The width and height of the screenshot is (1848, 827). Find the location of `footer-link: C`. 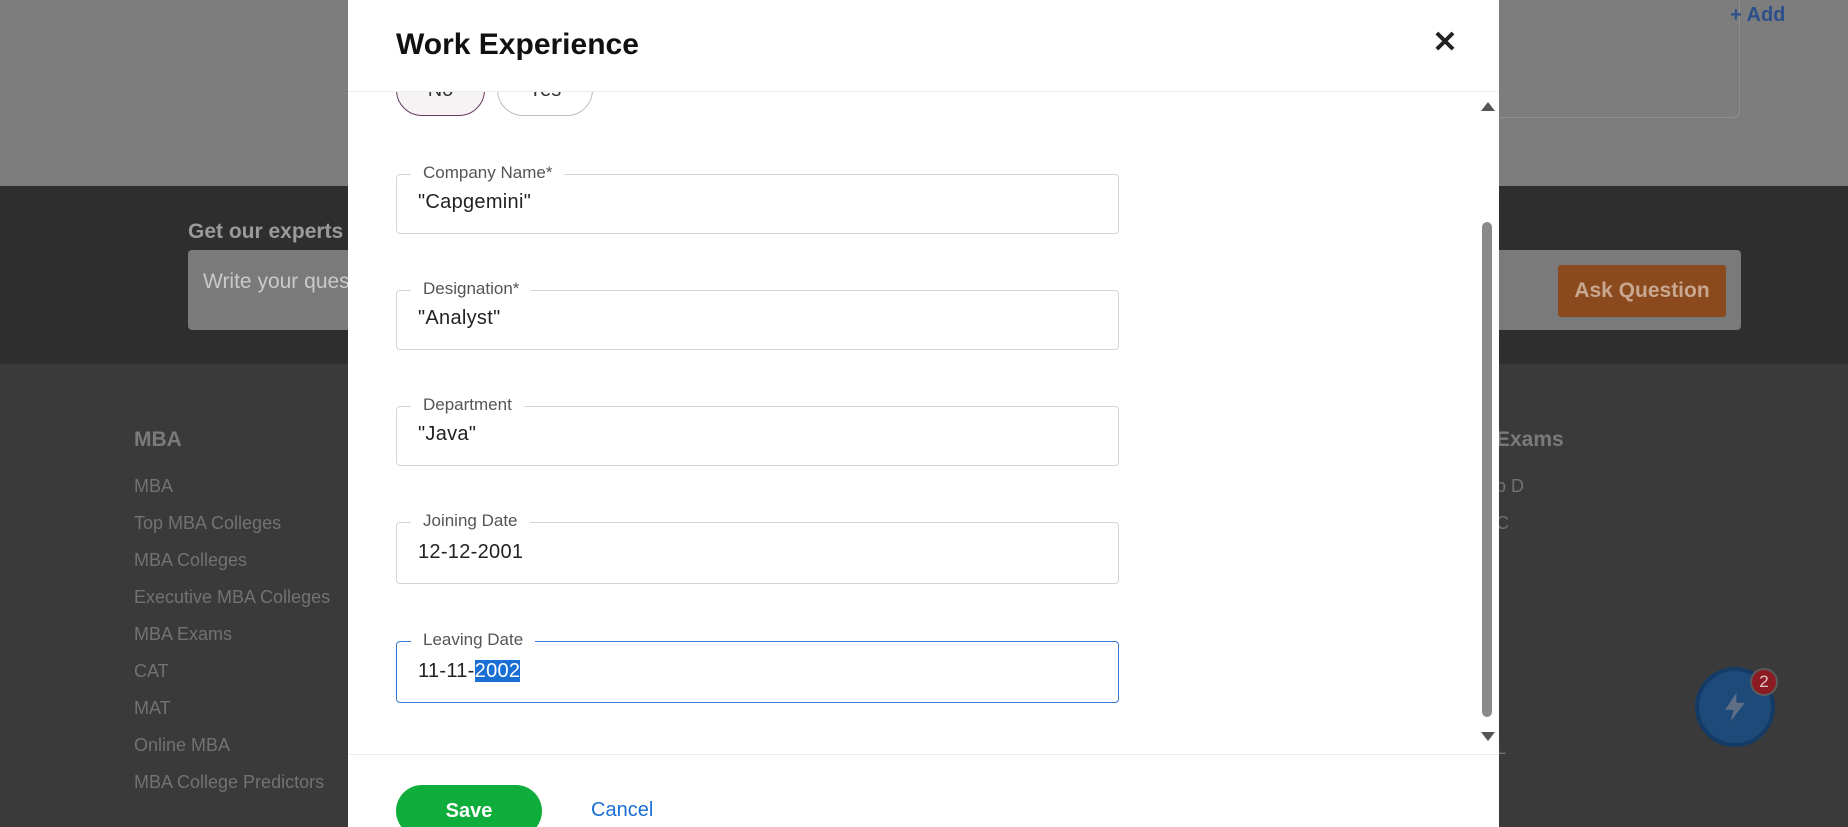

footer-link: C is located at coordinates (1510, 530).